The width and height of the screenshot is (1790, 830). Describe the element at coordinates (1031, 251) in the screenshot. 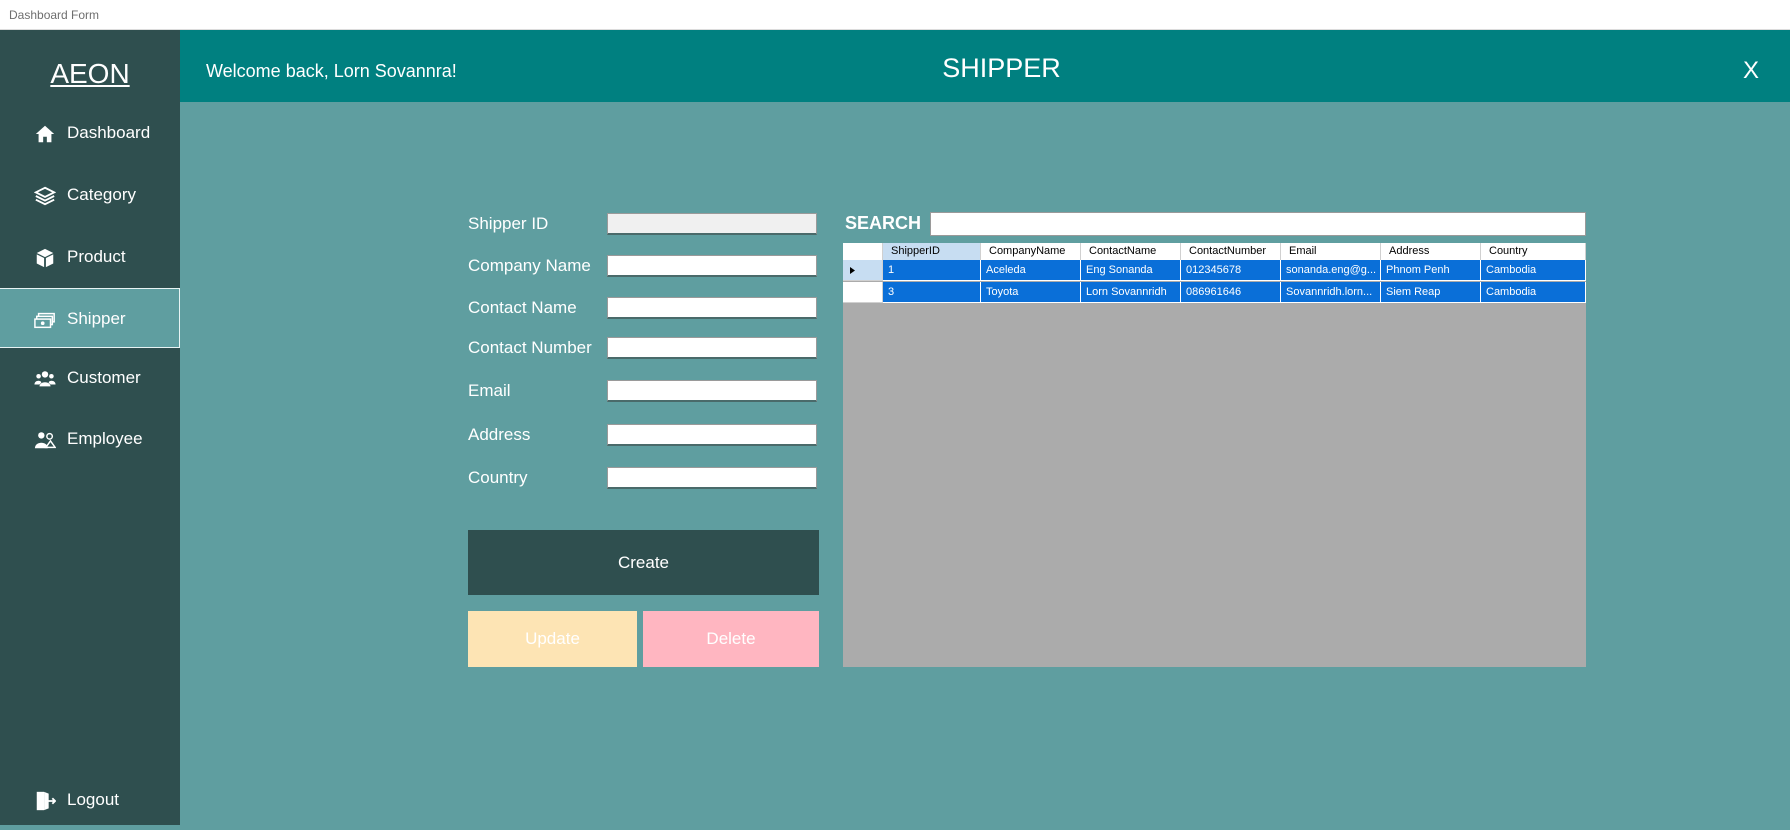

I see `column-header-companyname: CompanyName` at that location.